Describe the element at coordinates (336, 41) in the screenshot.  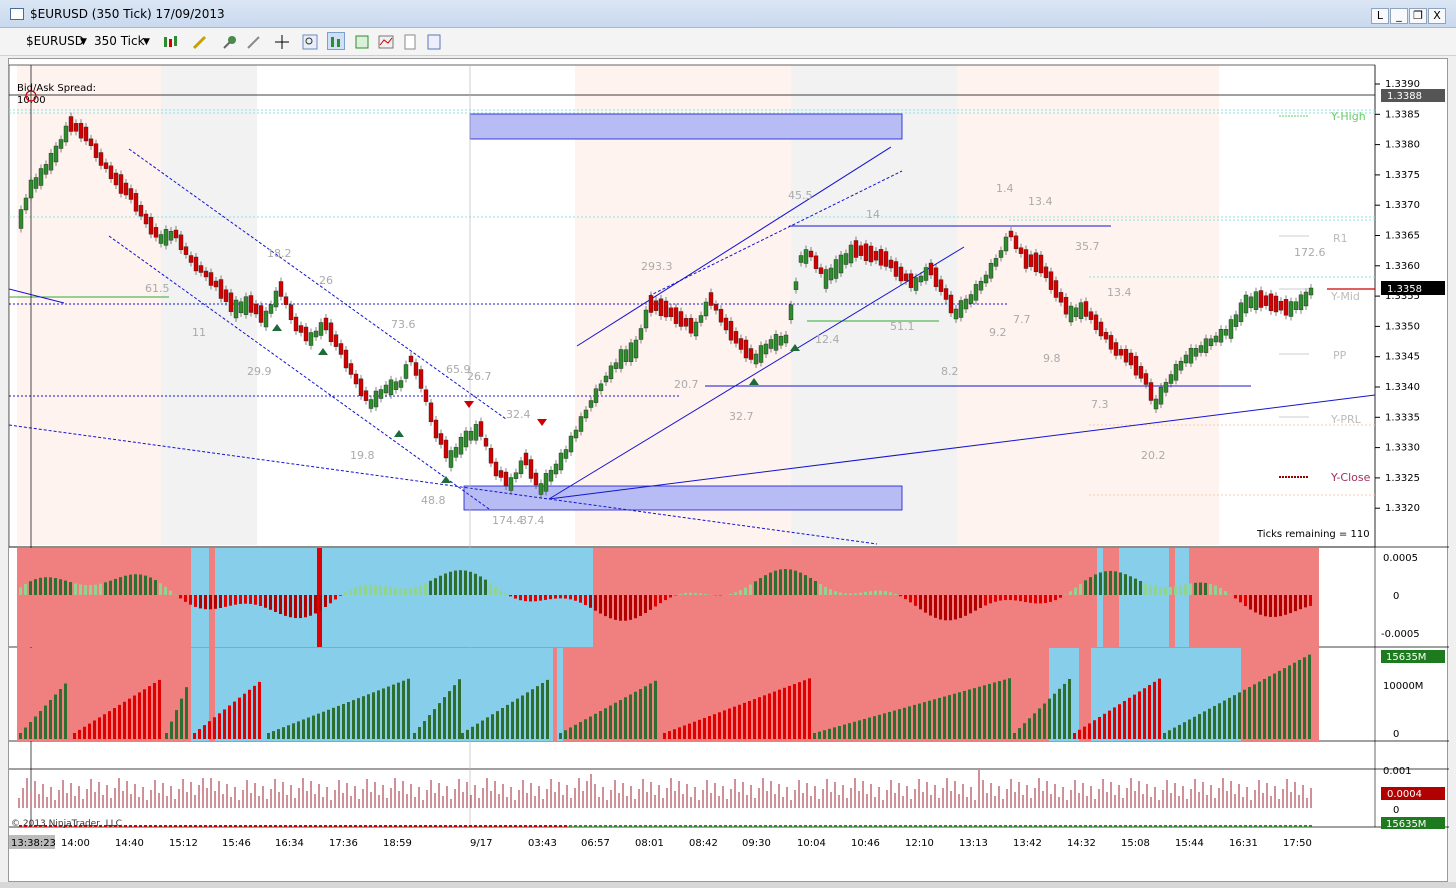
I see `indicators-icon` at that location.